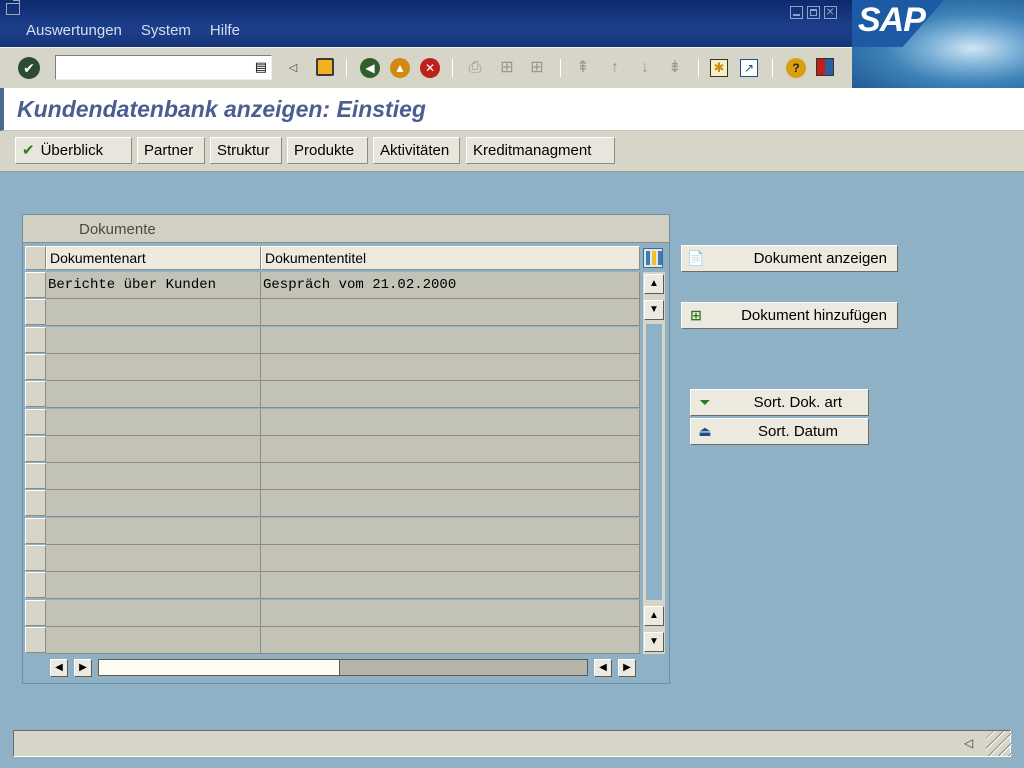 The width and height of the screenshot is (1024, 768). What do you see at coordinates (507, 67) in the screenshot?
I see `find-icon: ⊞` at bounding box center [507, 67].